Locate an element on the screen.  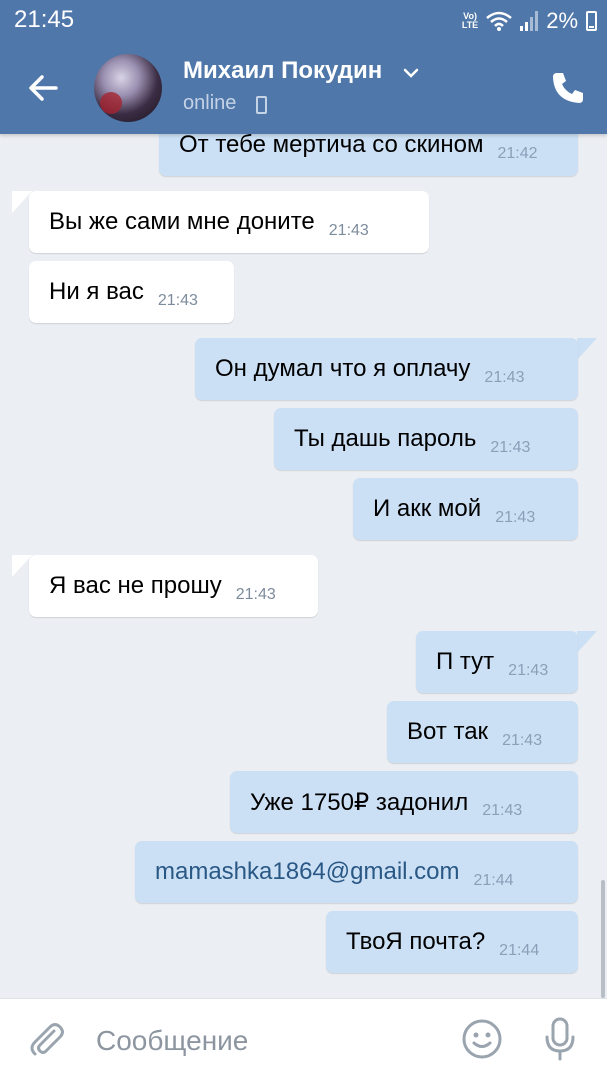
status-icons: Vo) LTE 2% is located at coordinates (529, 21).